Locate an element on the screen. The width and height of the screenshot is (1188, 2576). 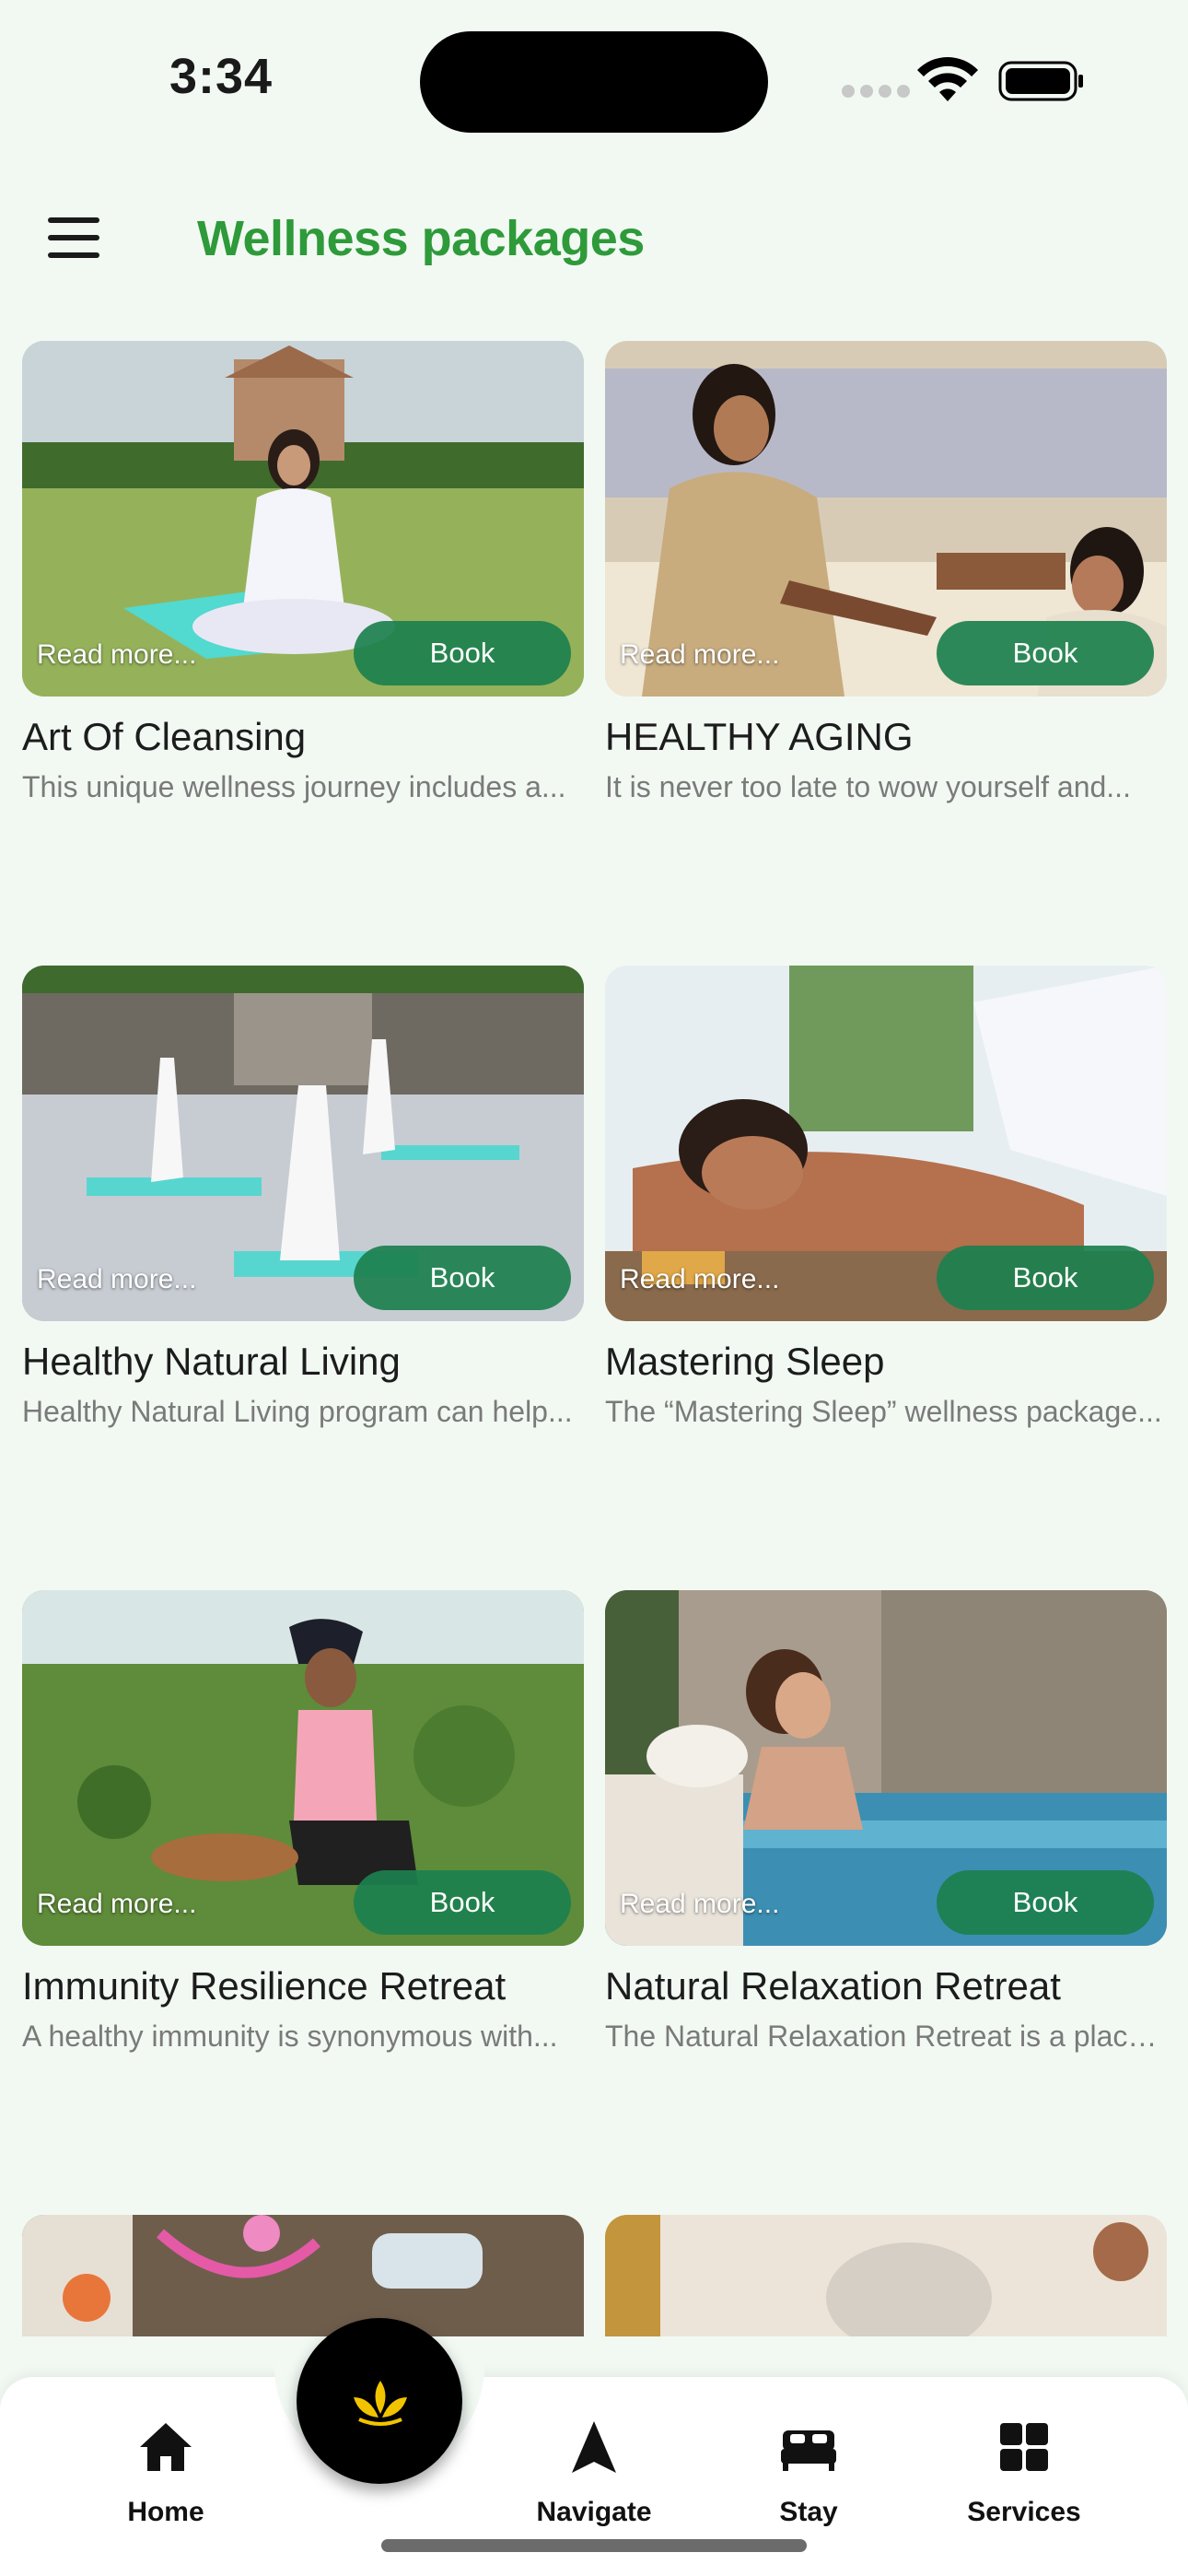
status-time: 3:34 is located at coordinates (221, 76).